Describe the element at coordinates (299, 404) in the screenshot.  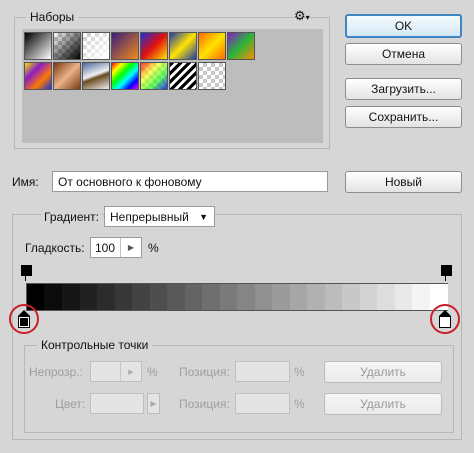
I see `color-position-percent: %` at that location.